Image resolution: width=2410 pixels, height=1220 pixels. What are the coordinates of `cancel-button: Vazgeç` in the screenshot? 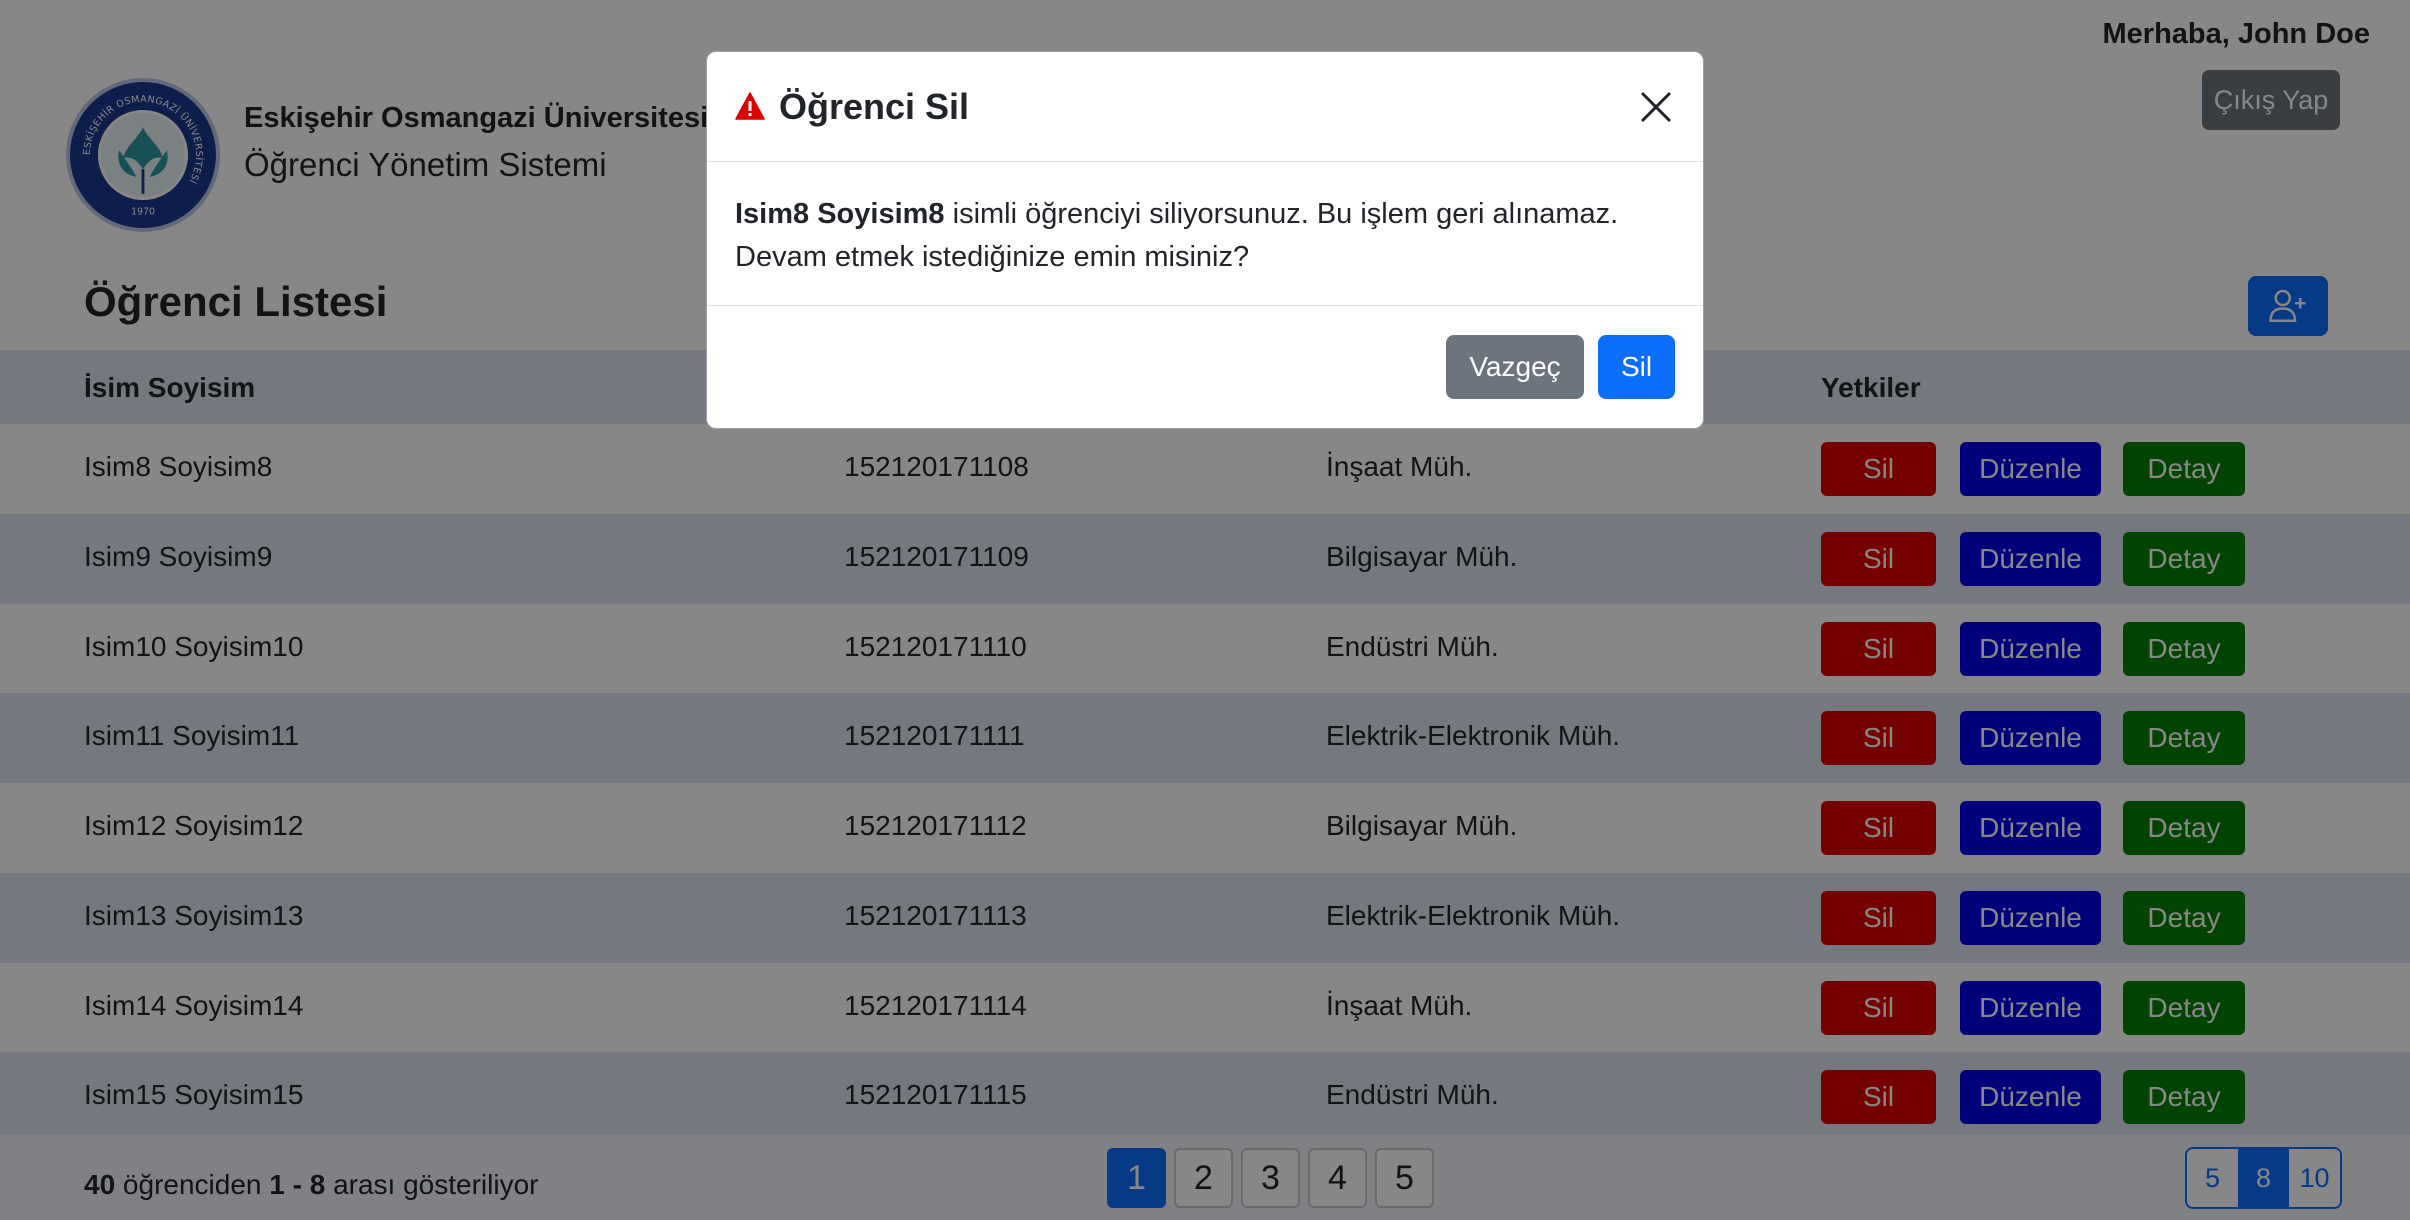 It's located at (1515, 367).